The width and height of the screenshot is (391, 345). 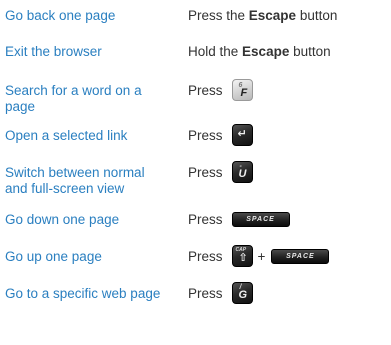 What do you see at coordinates (66, 135) in the screenshot?
I see `action-label: Open a selected link` at bounding box center [66, 135].